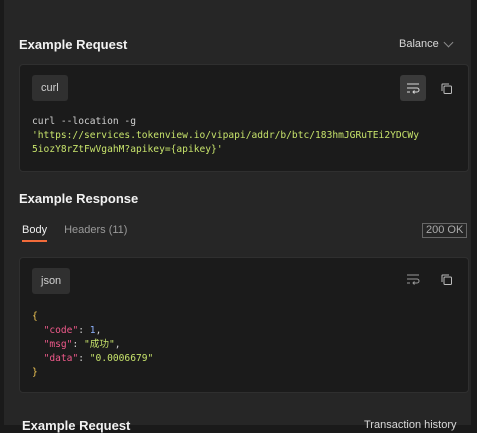 The height and width of the screenshot is (433, 477). Describe the element at coordinates (99, 344) in the screenshot. I see `json-value-msg: "成功"` at that location.